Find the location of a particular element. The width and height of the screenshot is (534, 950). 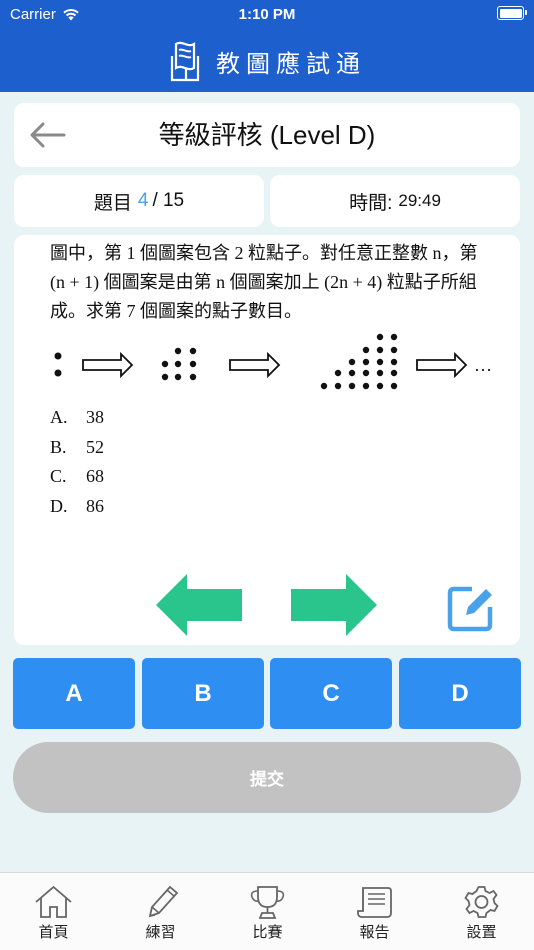

tab-report: 報告 is located at coordinates (374, 911).